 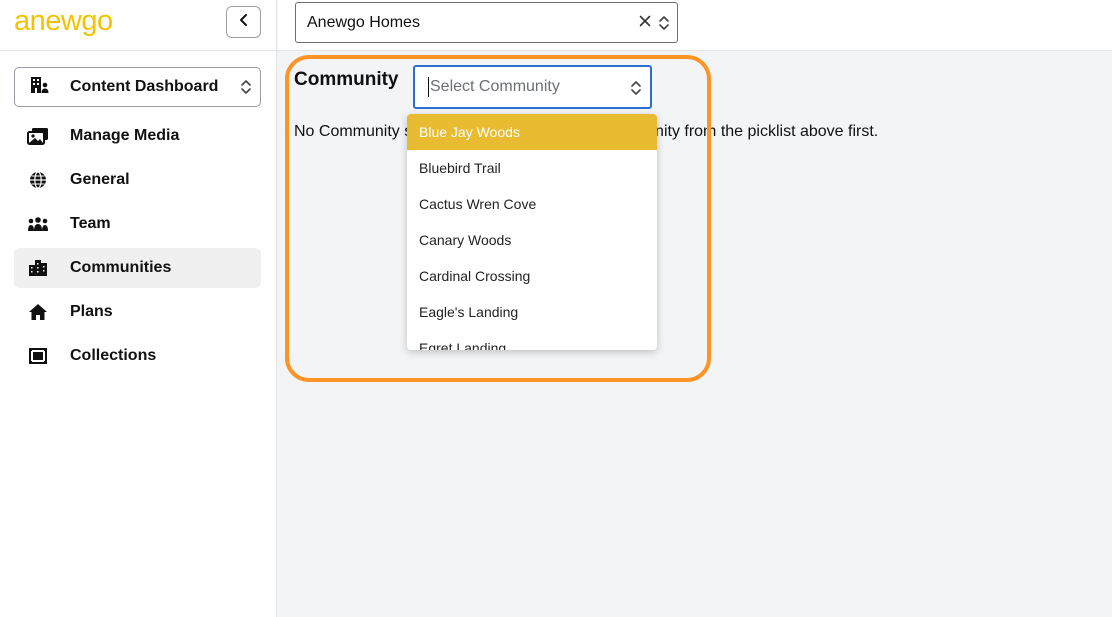 What do you see at coordinates (100, 179) in the screenshot?
I see `sidebar-item-label: General` at bounding box center [100, 179].